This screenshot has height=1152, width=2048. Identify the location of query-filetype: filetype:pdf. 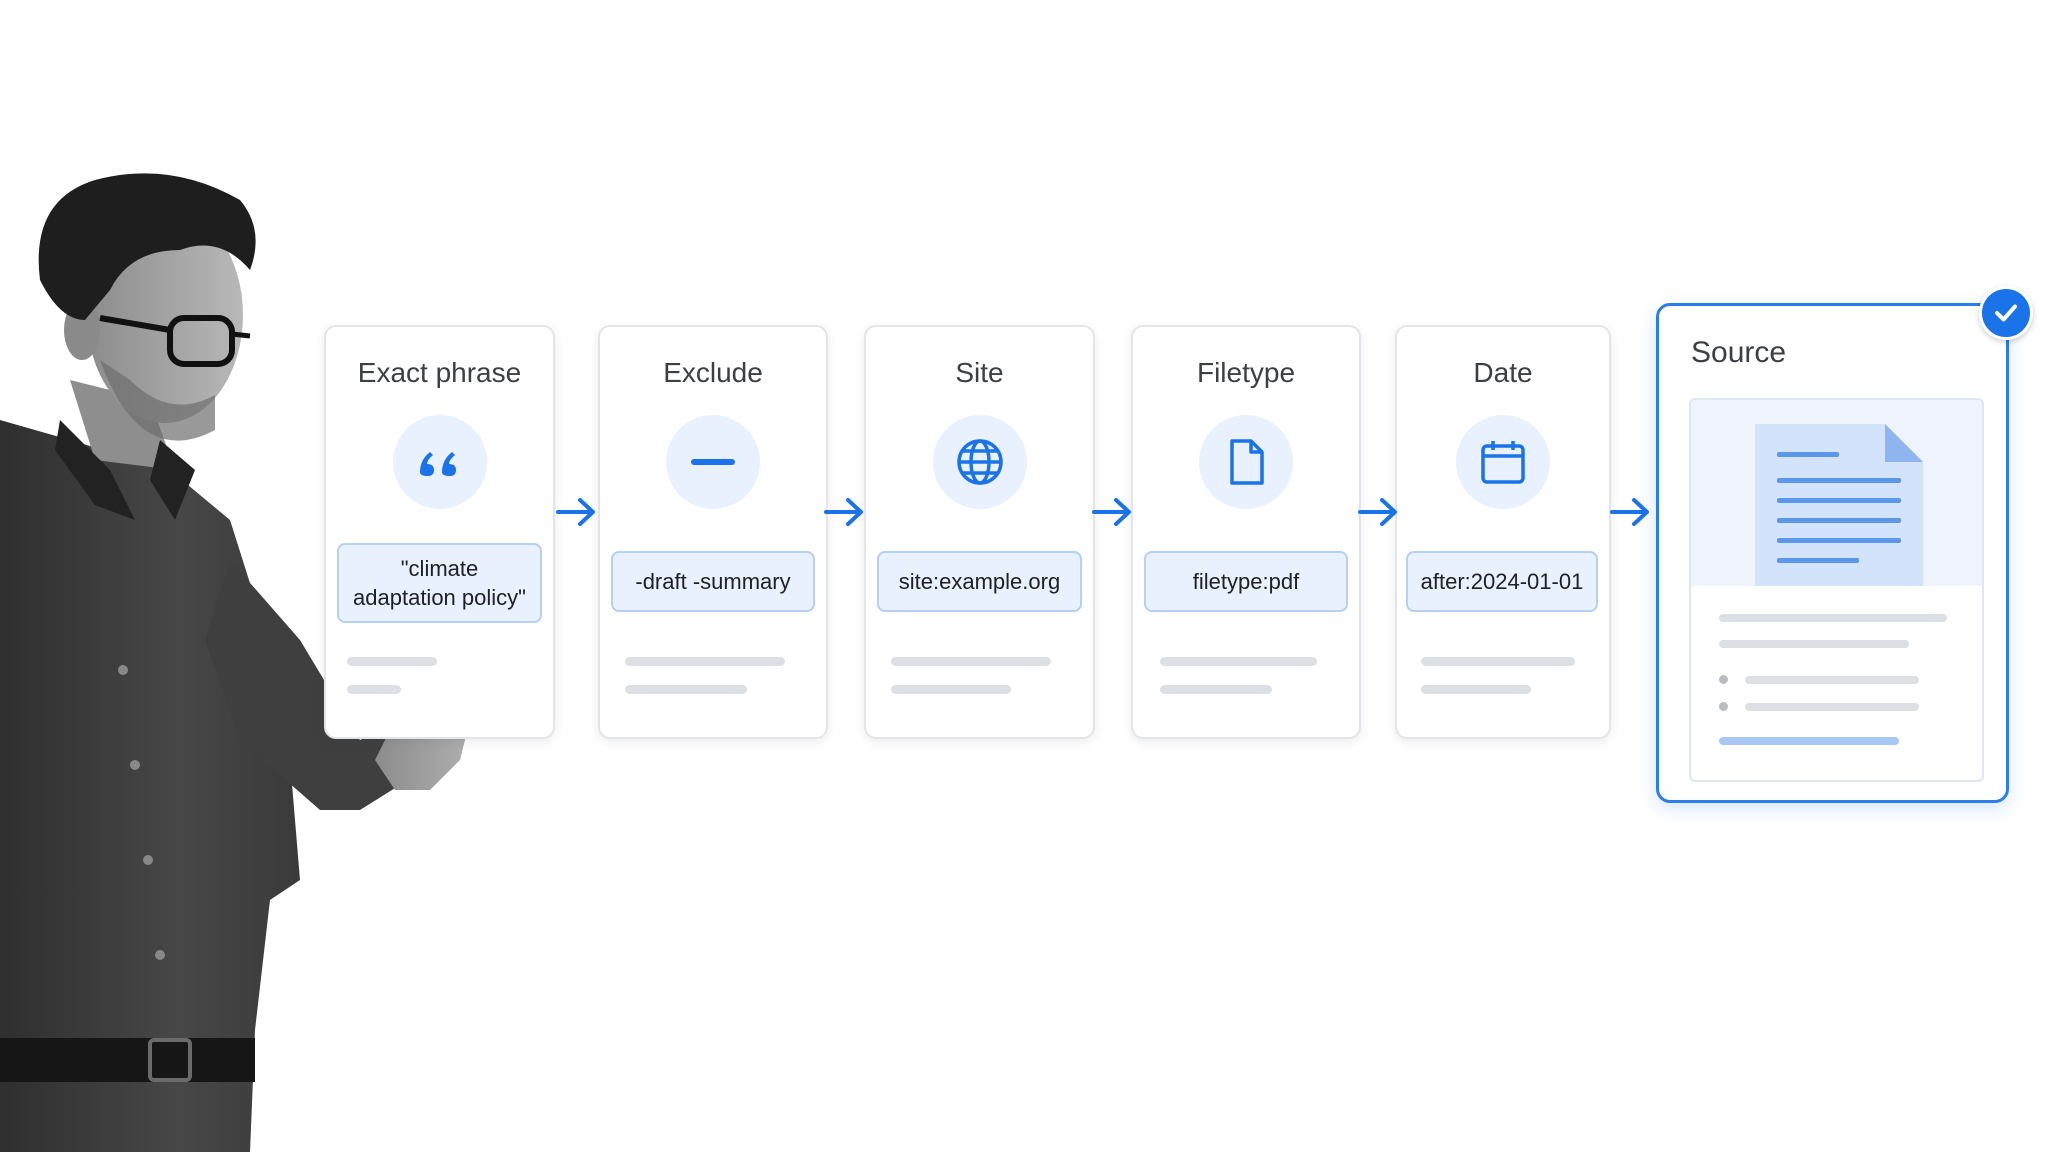
(1246, 581).